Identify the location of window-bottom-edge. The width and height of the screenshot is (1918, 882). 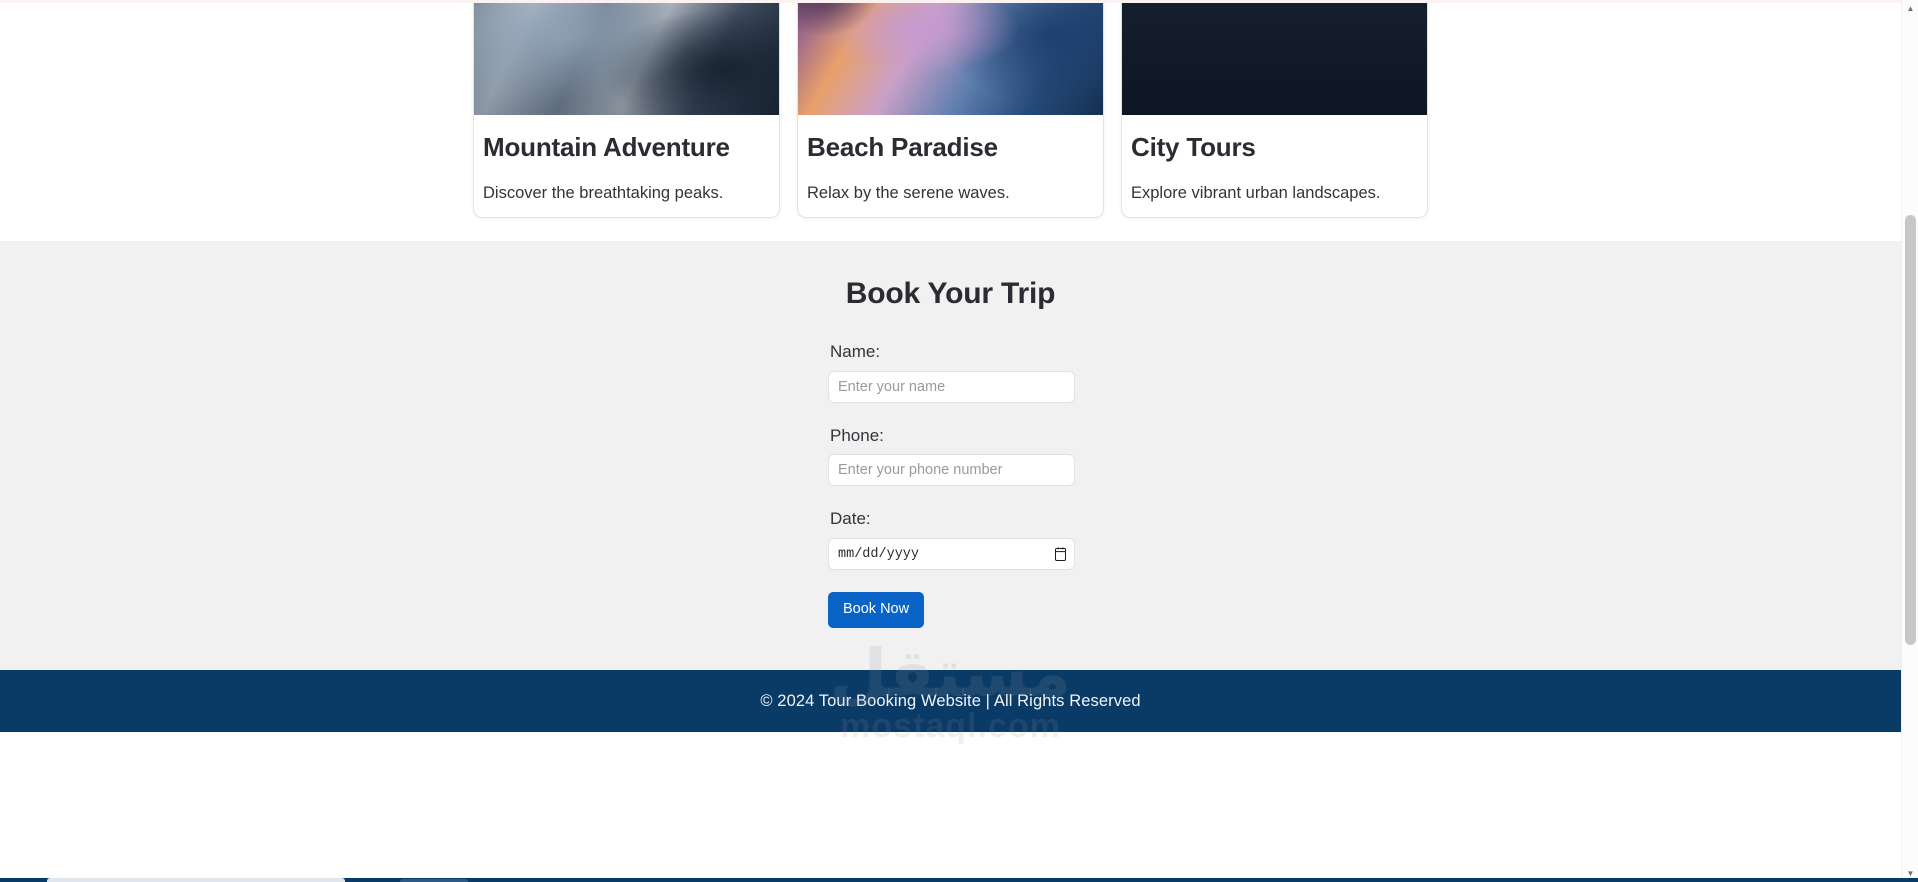
(959, 880).